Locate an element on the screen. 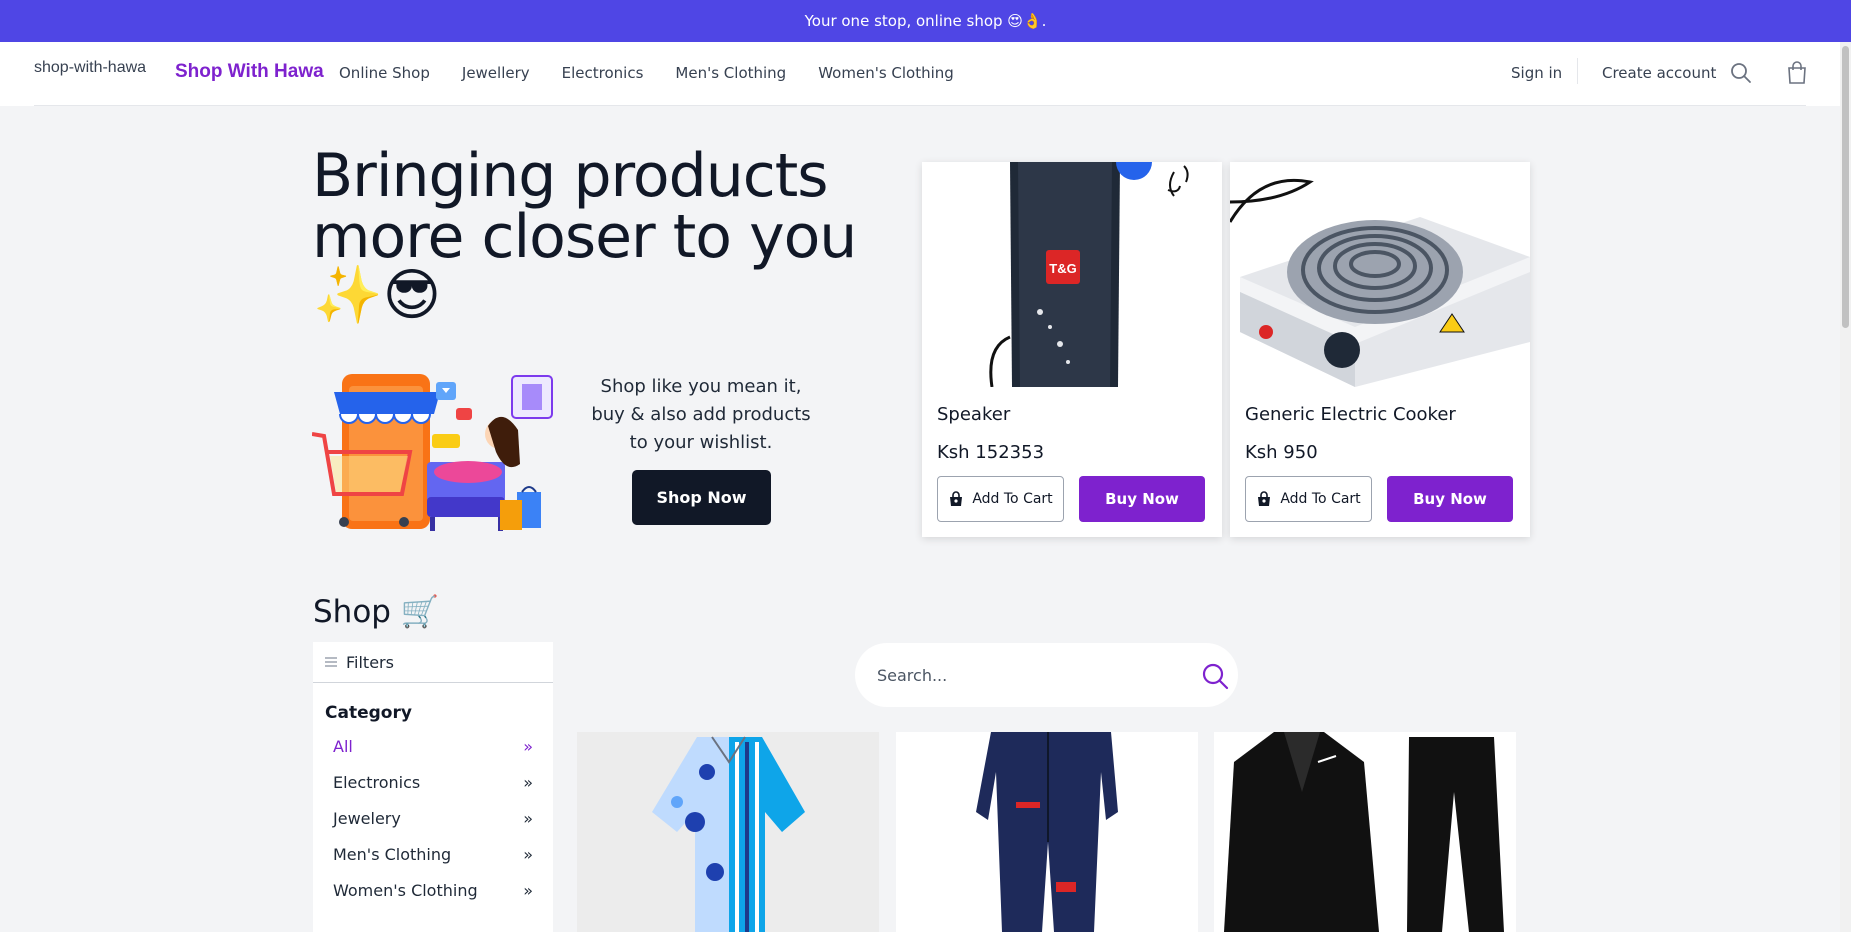  announcement-text: Your one stop, online shop 😍👌. is located at coordinates (925, 21).